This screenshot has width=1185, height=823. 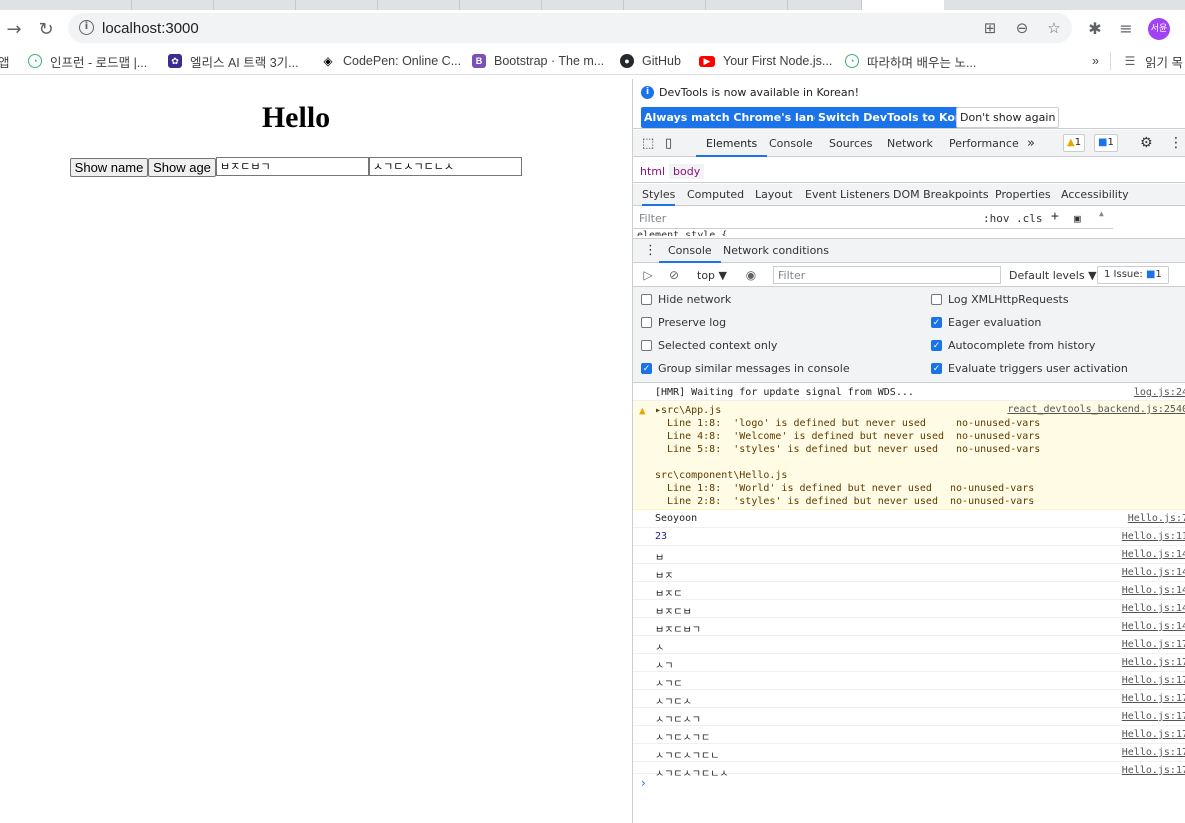 I want to click on bookmarks-more: », so click(x=1095, y=61).